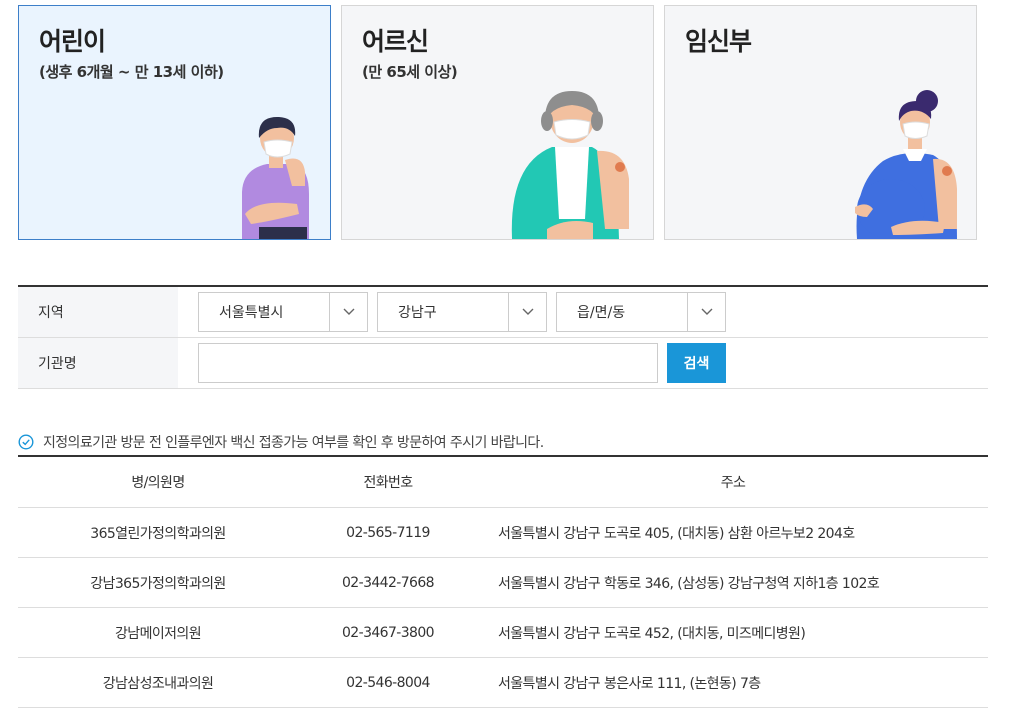 This screenshot has height=708, width=1022. I want to click on cell-address: 서울특별시 강남구 도곡로 405, (대치동) 삼환 아르누보2 204호, so click(676, 533).